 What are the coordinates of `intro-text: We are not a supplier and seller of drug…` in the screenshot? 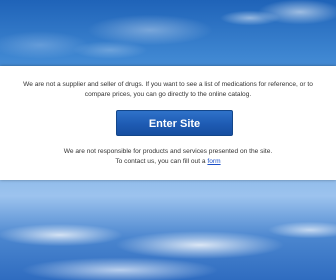 It's located at (168, 90).